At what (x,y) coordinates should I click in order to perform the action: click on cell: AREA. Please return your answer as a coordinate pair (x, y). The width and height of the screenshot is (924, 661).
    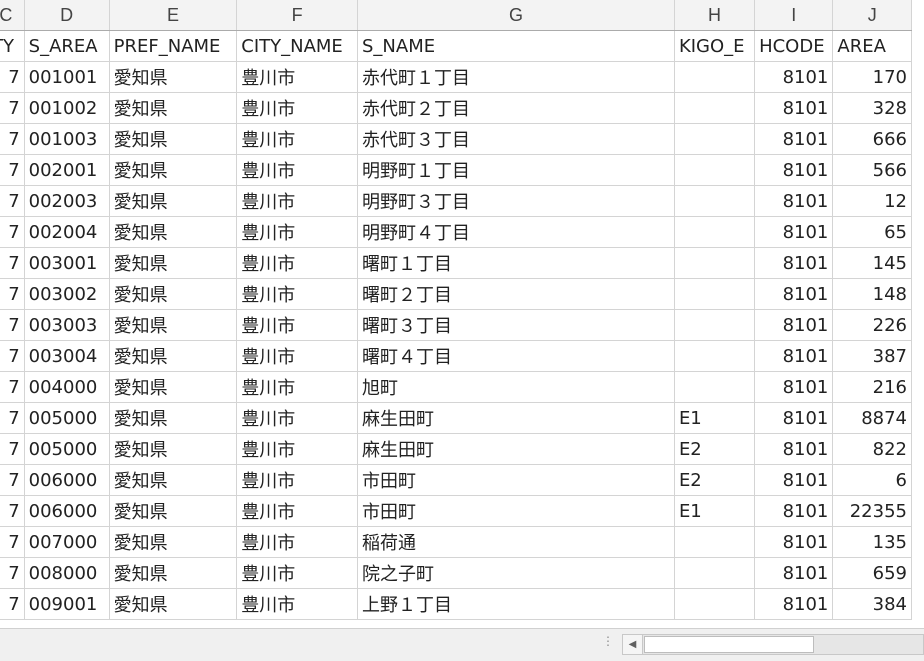
    Looking at the image, I should click on (872, 46).